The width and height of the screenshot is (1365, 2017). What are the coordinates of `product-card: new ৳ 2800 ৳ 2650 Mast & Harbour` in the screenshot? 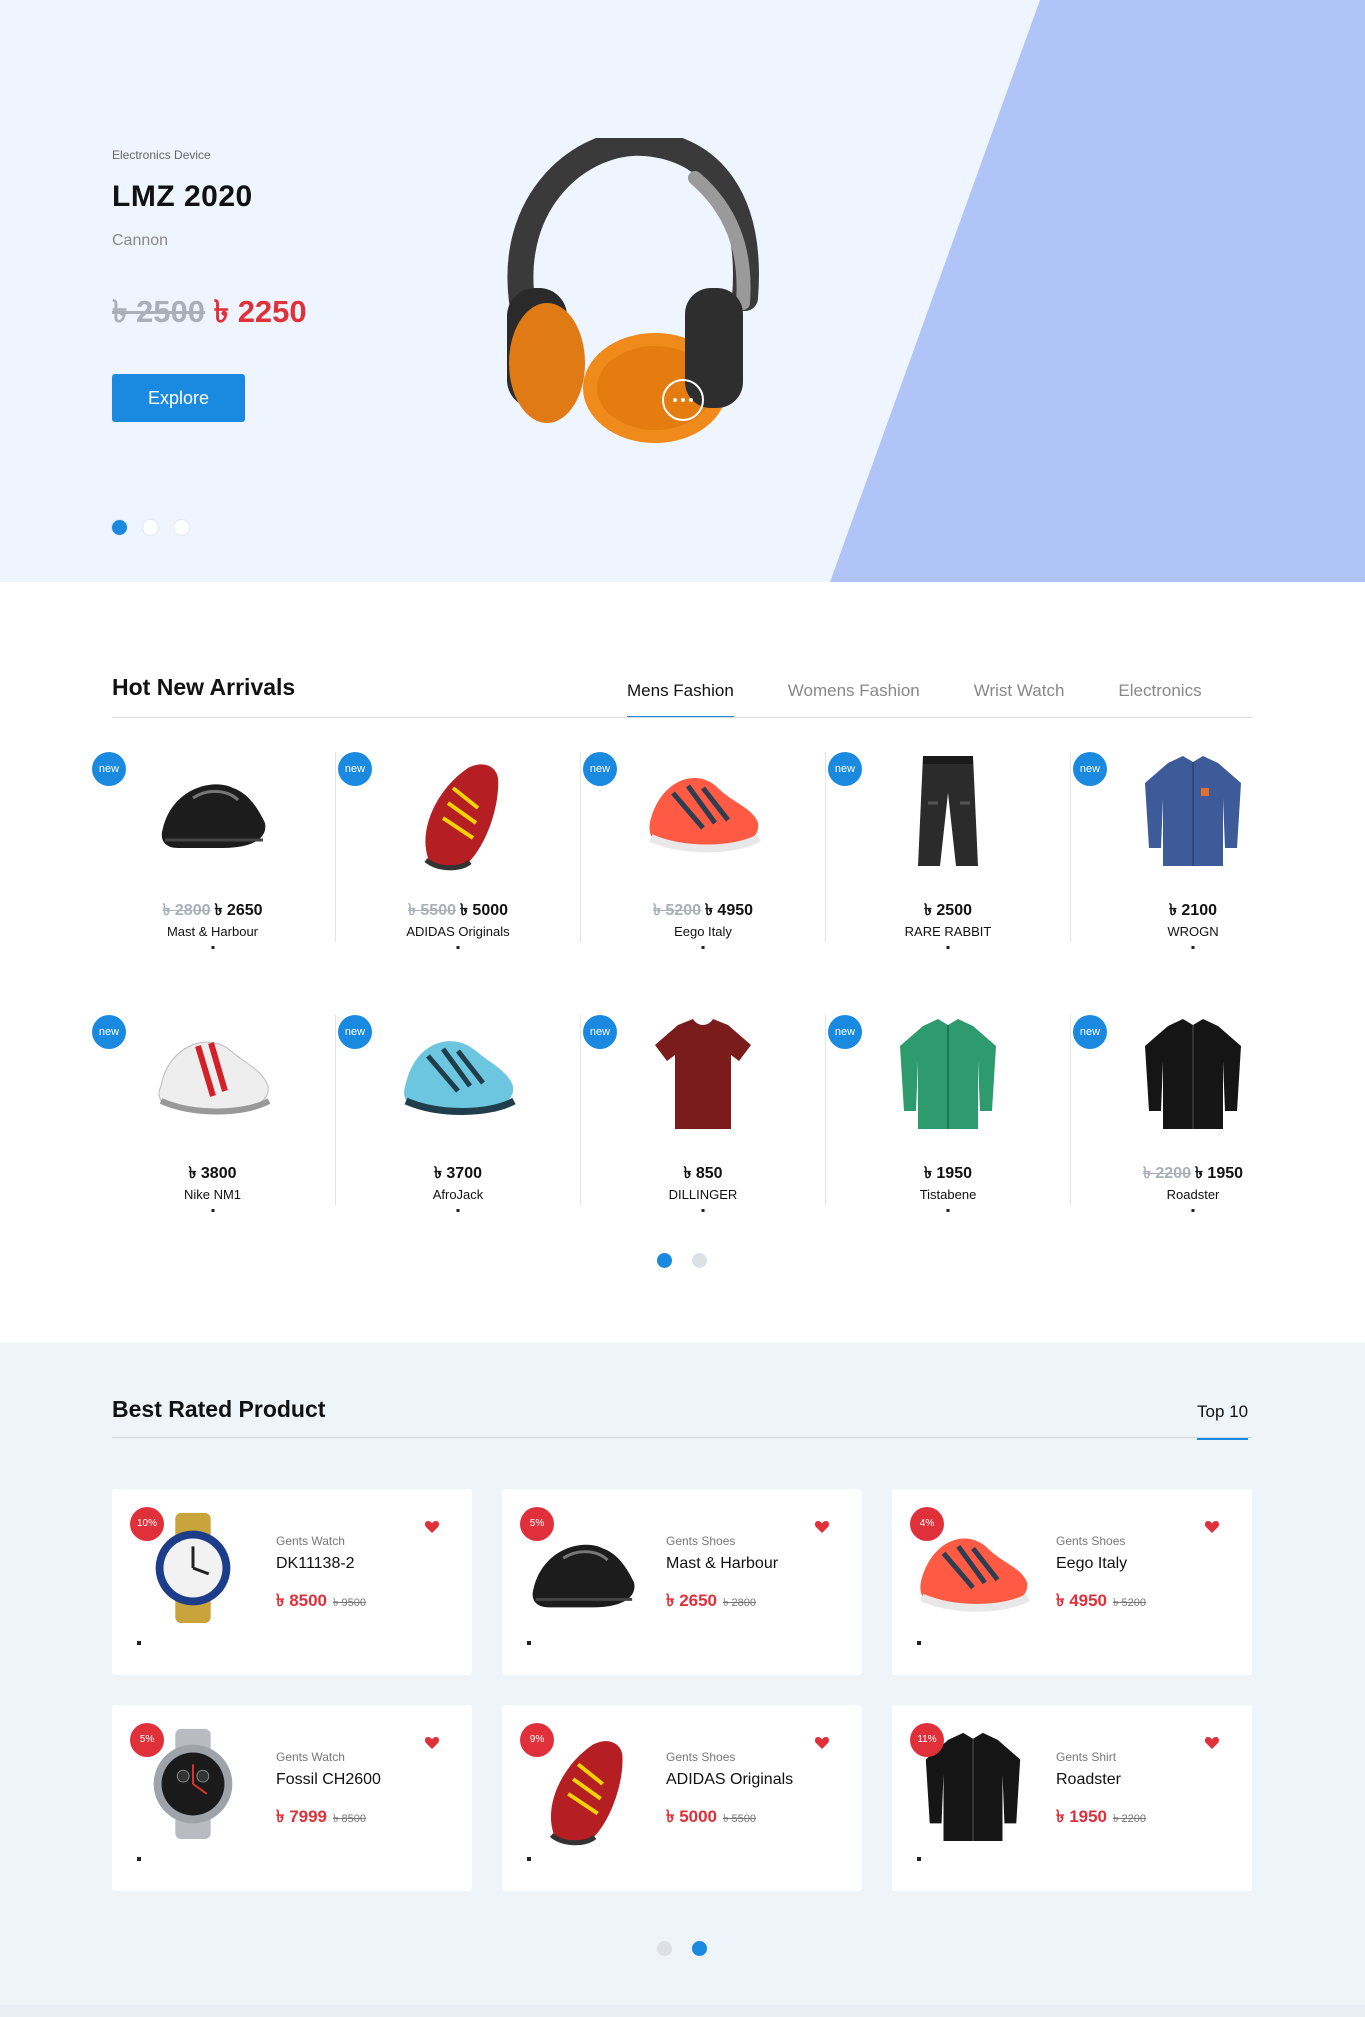 It's located at (212, 850).